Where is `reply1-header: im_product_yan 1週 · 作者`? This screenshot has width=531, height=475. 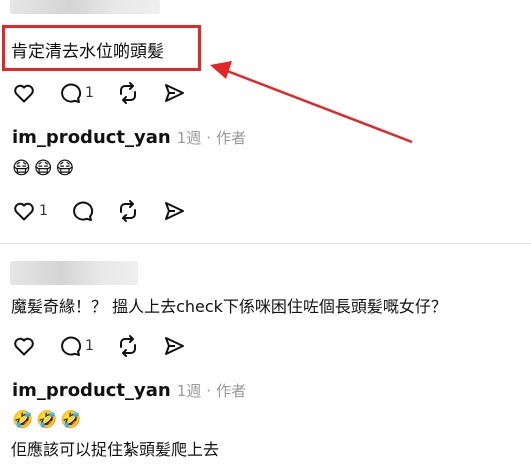
reply1-header: im_product_yan 1週 · 作者 is located at coordinates (129, 137).